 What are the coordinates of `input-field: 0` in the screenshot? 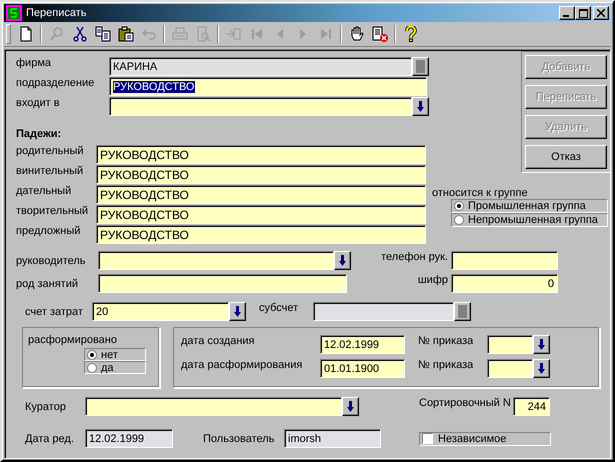 It's located at (504, 283).